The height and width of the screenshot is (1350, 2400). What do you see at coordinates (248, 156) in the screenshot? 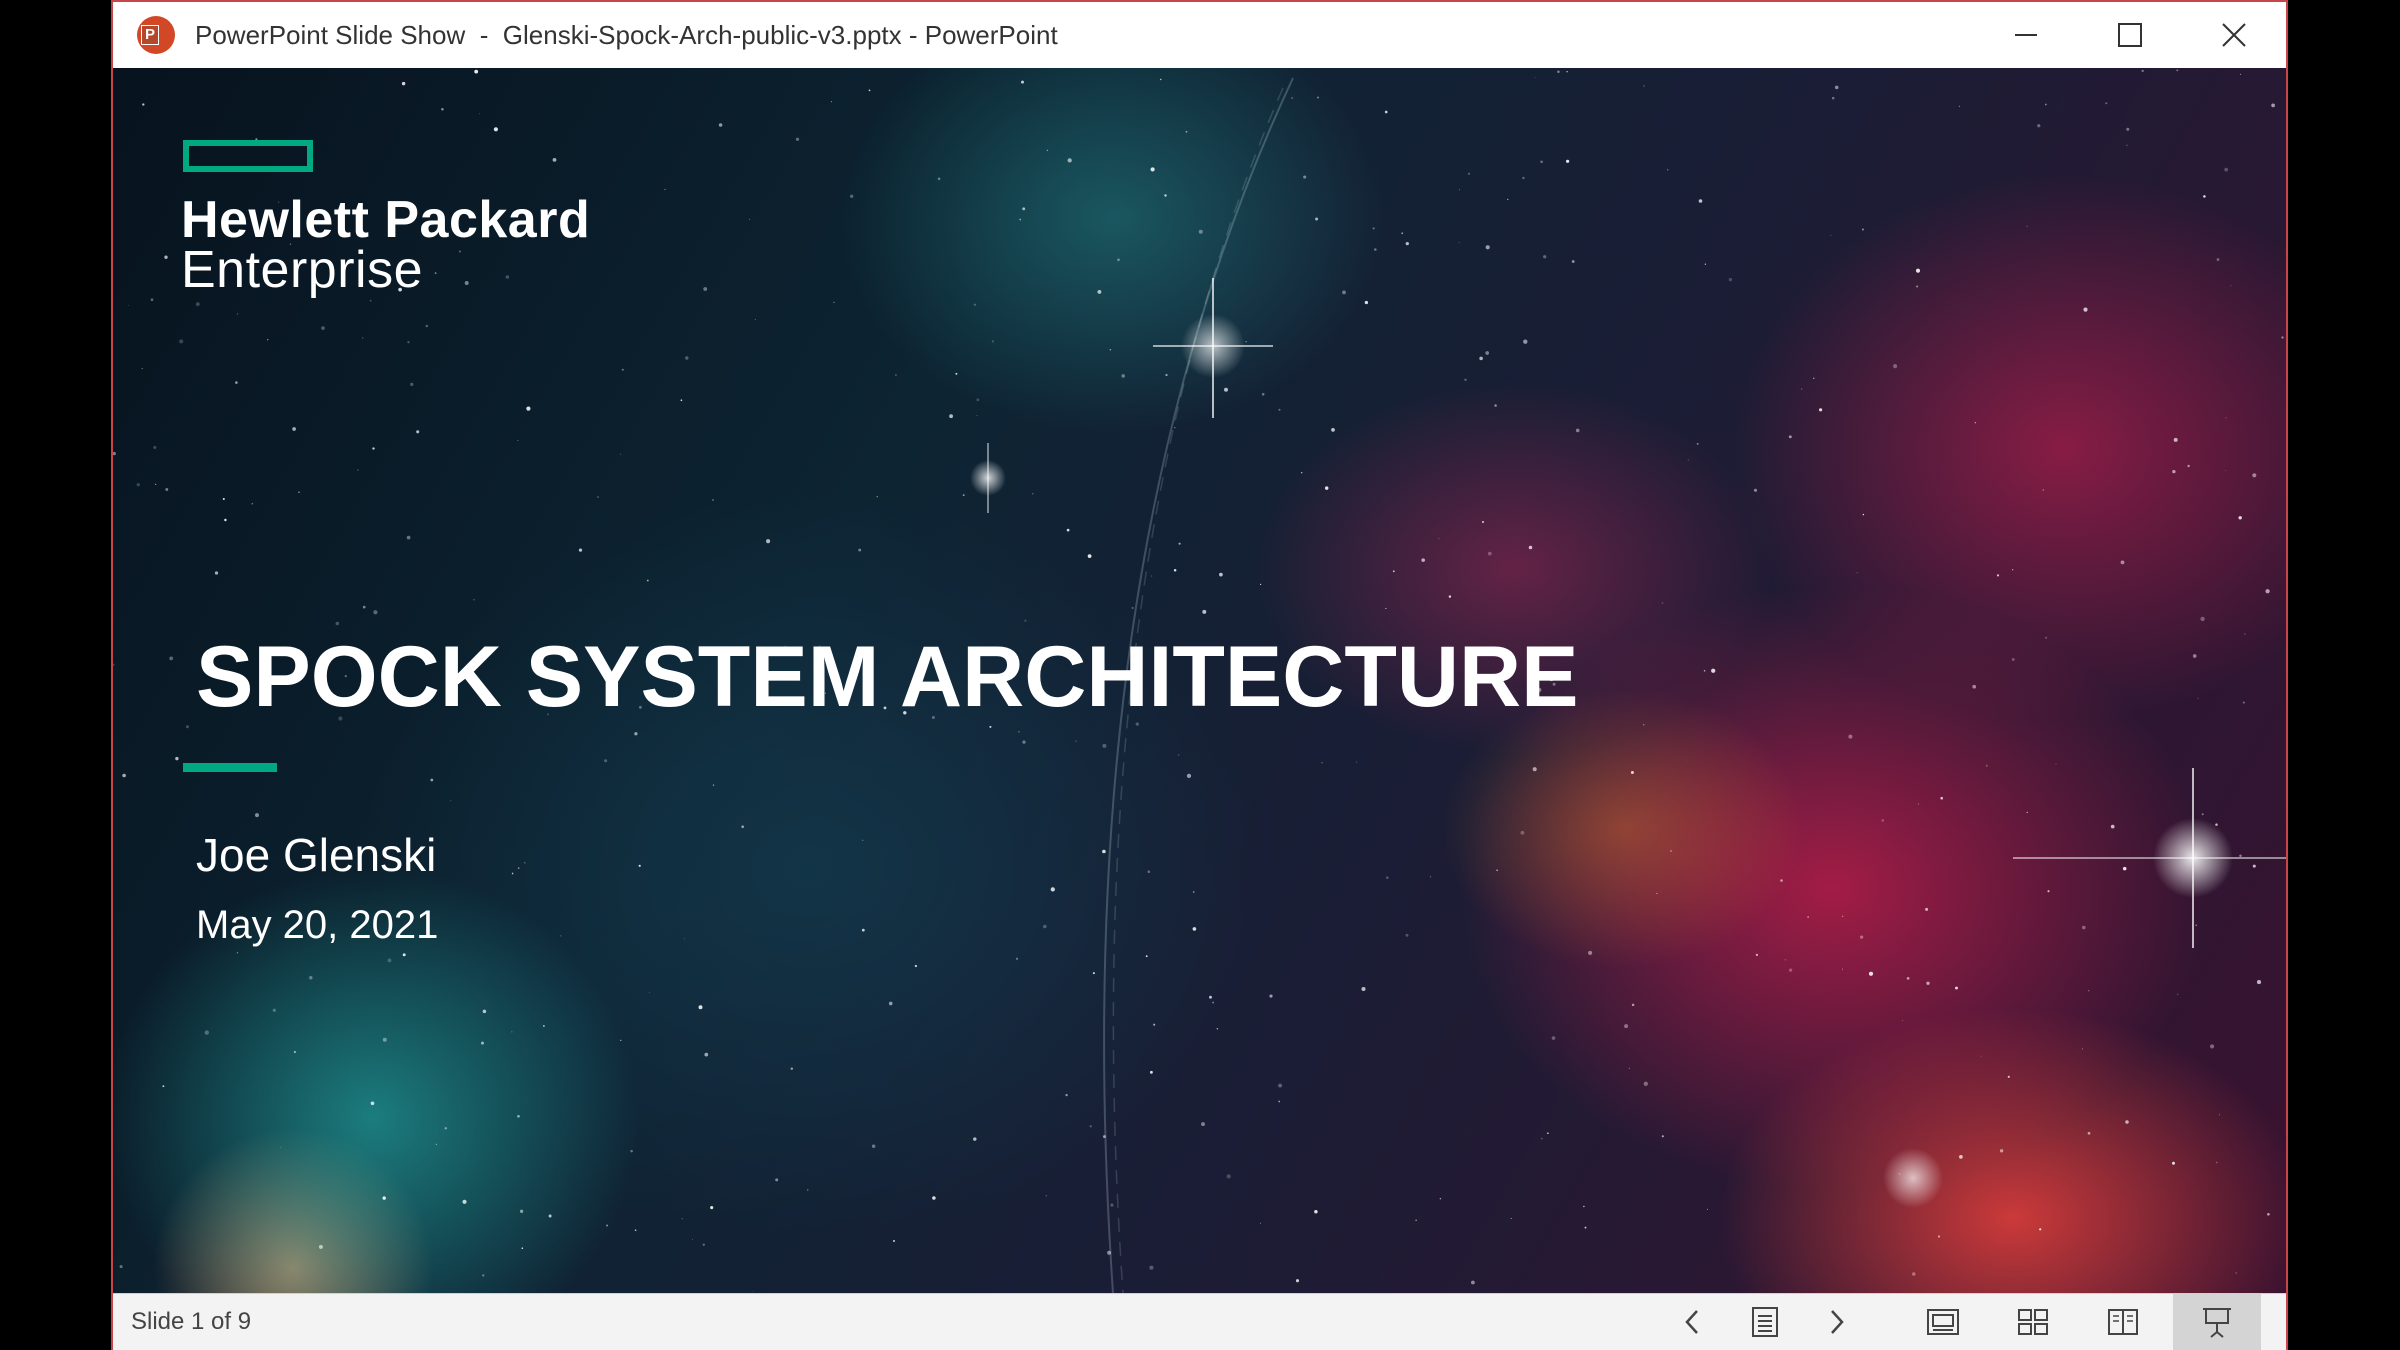
I see `hpe-logo-element` at bounding box center [248, 156].